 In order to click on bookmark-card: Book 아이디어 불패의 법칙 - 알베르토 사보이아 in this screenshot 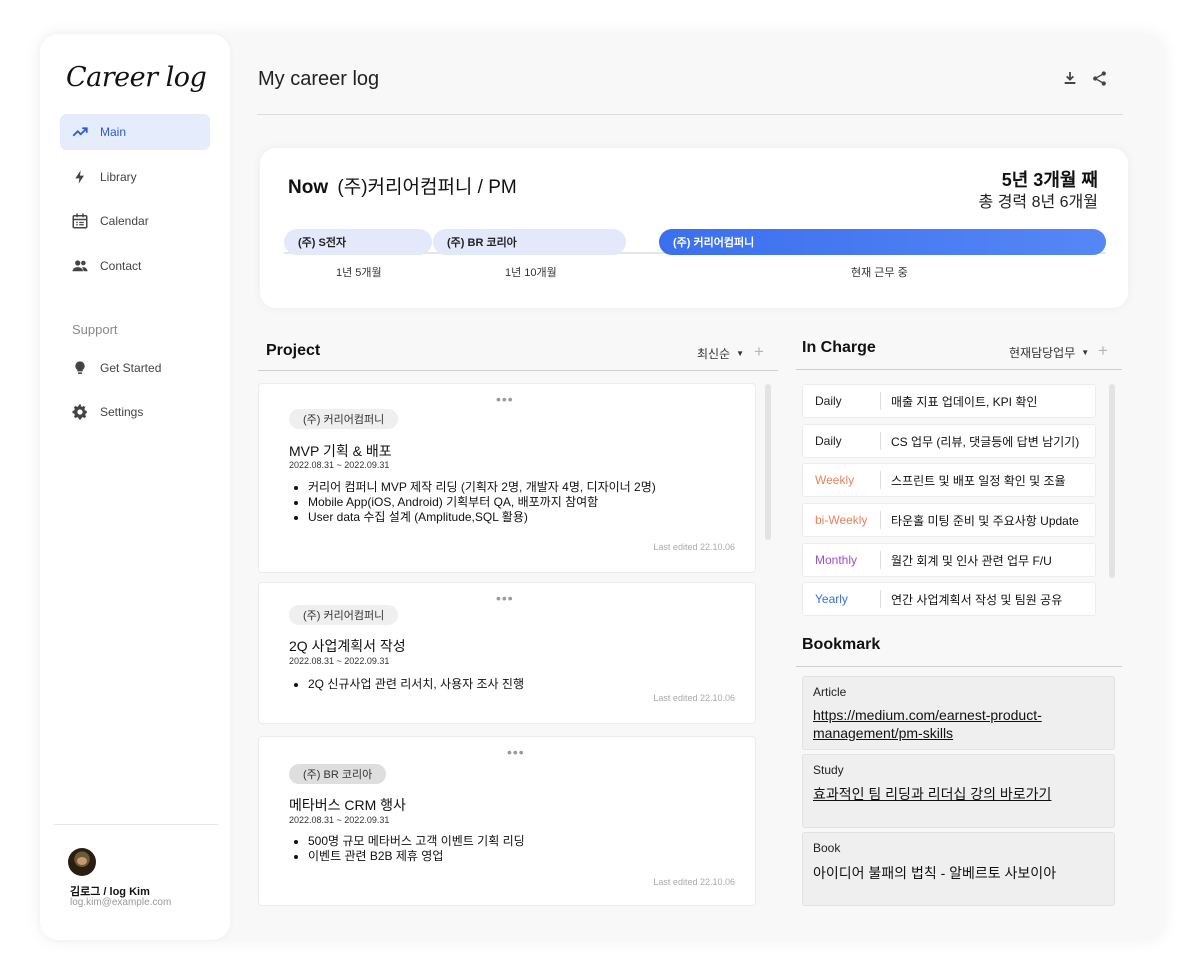, I will do `click(958, 869)`.